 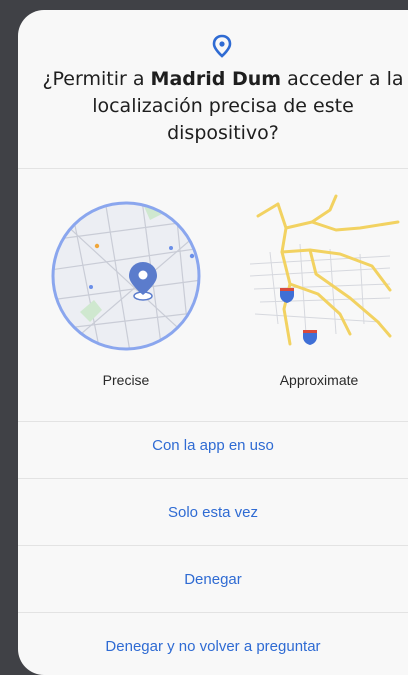 I want to click on location-pin-icon, so click(x=222, y=46).